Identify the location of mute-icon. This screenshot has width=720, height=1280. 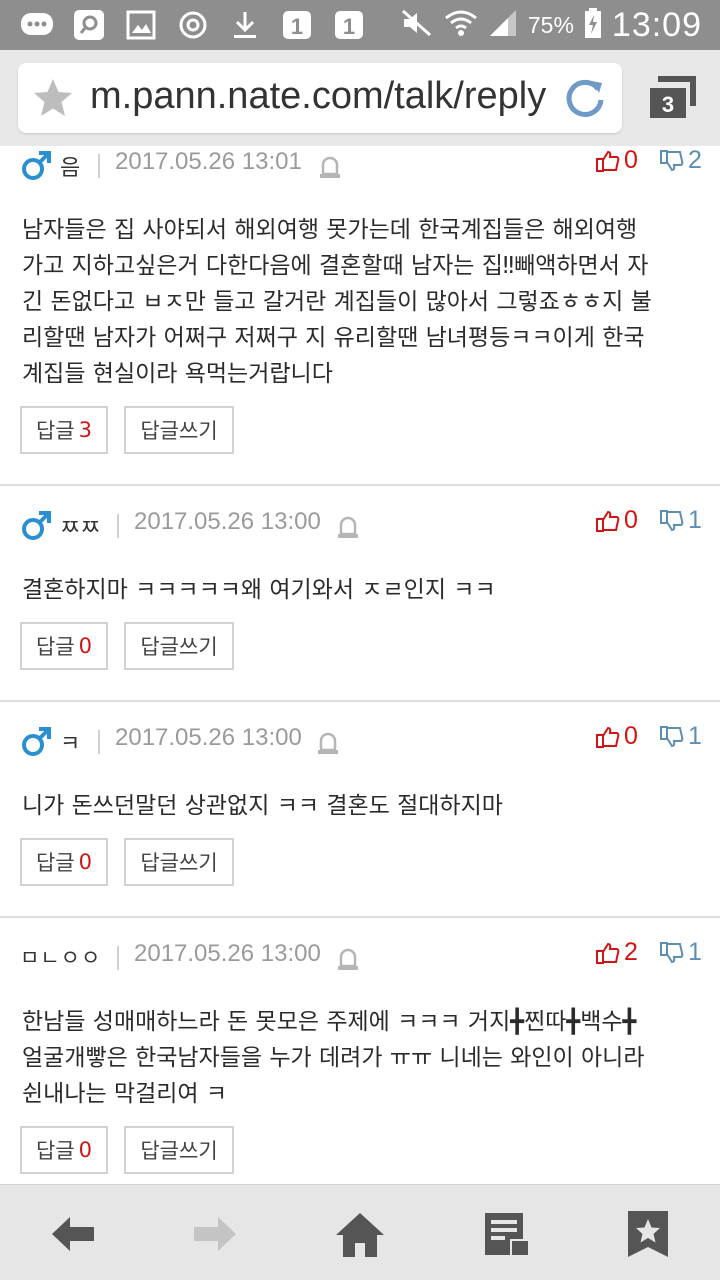
(417, 25).